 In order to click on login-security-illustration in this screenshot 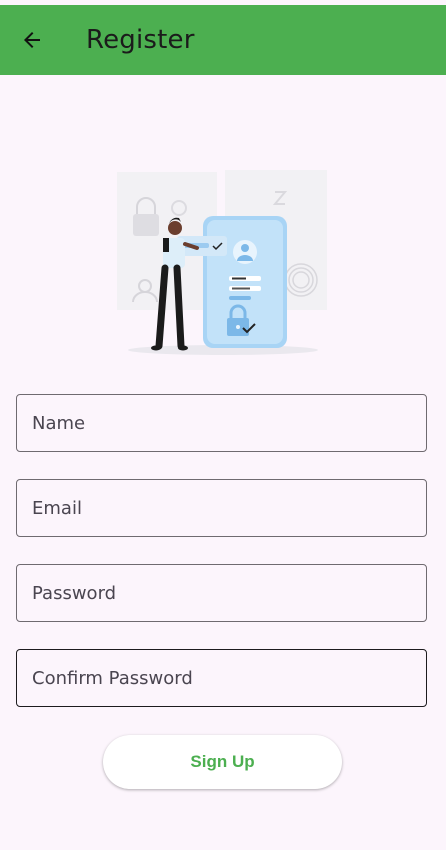, I will do `click(222, 262)`.